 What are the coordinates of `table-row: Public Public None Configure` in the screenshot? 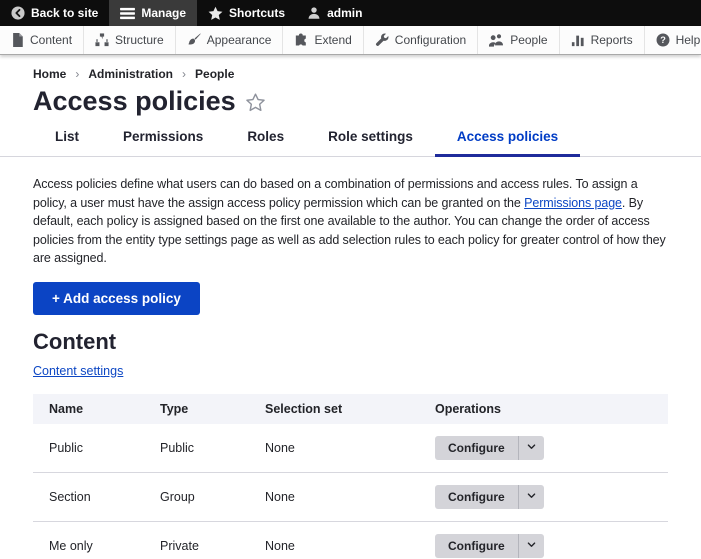 It's located at (350, 448).